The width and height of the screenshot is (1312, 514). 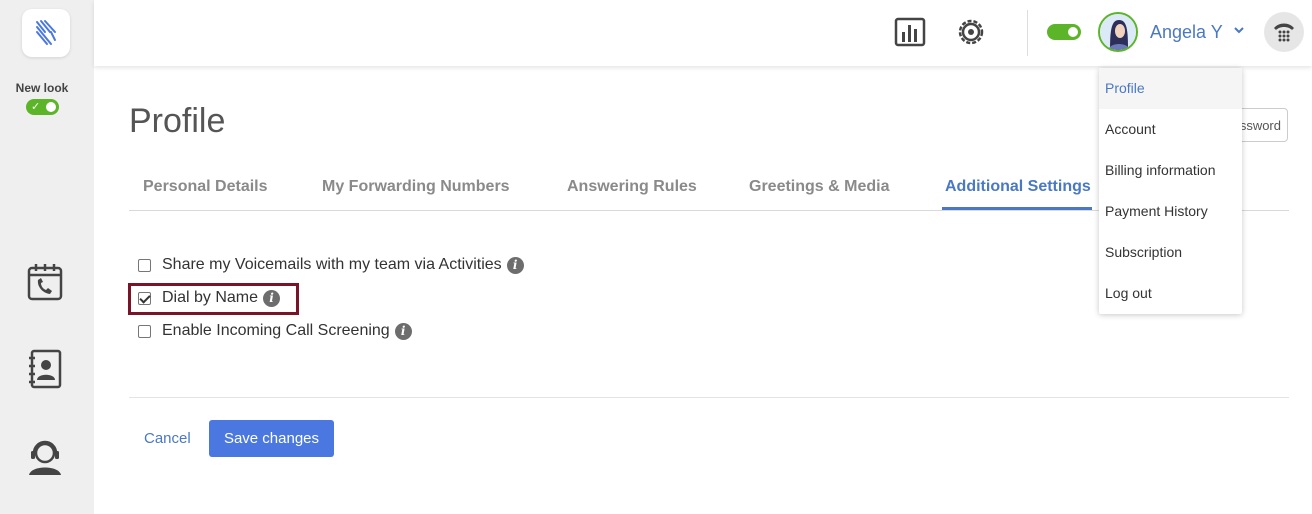 What do you see at coordinates (177, 121) in the screenshot?
I see `page-title: Profile` at bounding box center [177, 121].